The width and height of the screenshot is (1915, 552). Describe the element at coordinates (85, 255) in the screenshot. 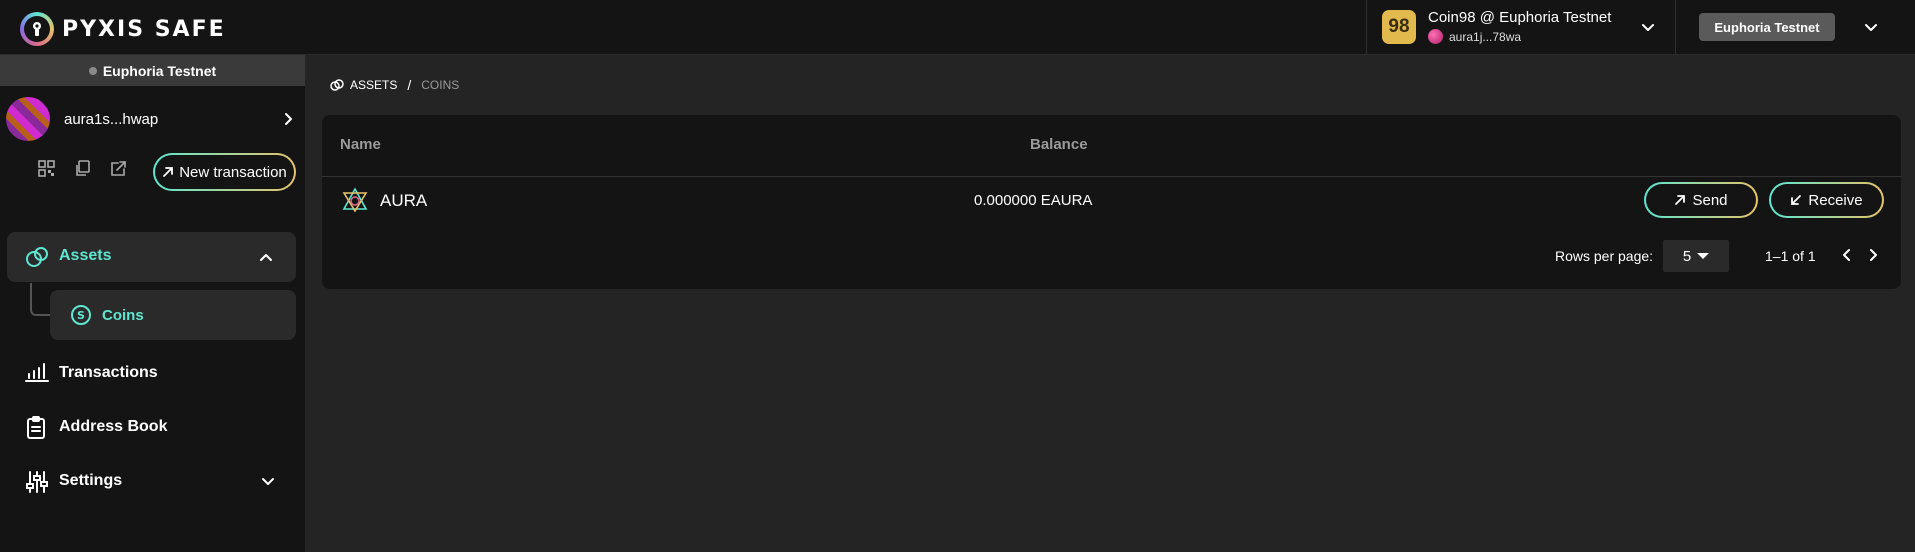

I see `sidebar-item-label: Assets` at that location.